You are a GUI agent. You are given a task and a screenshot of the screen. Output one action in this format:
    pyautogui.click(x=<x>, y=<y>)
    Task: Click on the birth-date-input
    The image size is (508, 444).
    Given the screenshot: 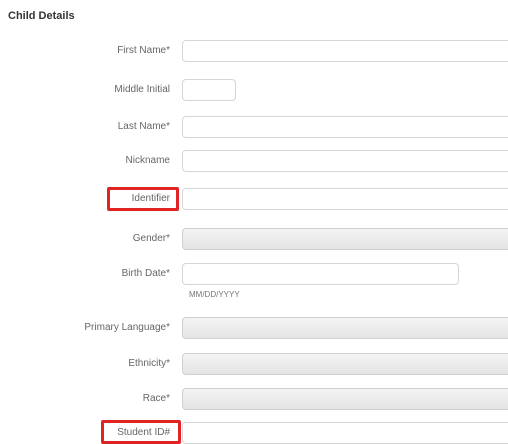 What is the action you would take?
    pyautogui.click(x=320, y=274)
    